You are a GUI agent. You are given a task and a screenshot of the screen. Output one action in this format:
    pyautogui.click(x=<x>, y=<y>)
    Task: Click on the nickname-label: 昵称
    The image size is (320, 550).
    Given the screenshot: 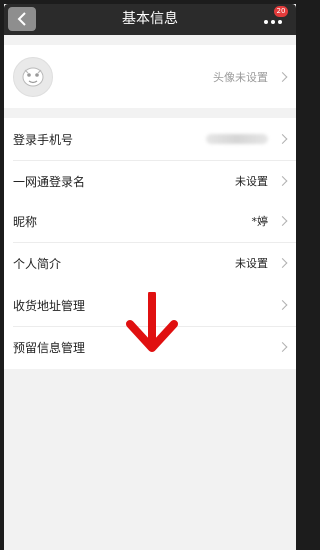 What is the action you would take?
    pyautogui.click(x=25, y=221)
    